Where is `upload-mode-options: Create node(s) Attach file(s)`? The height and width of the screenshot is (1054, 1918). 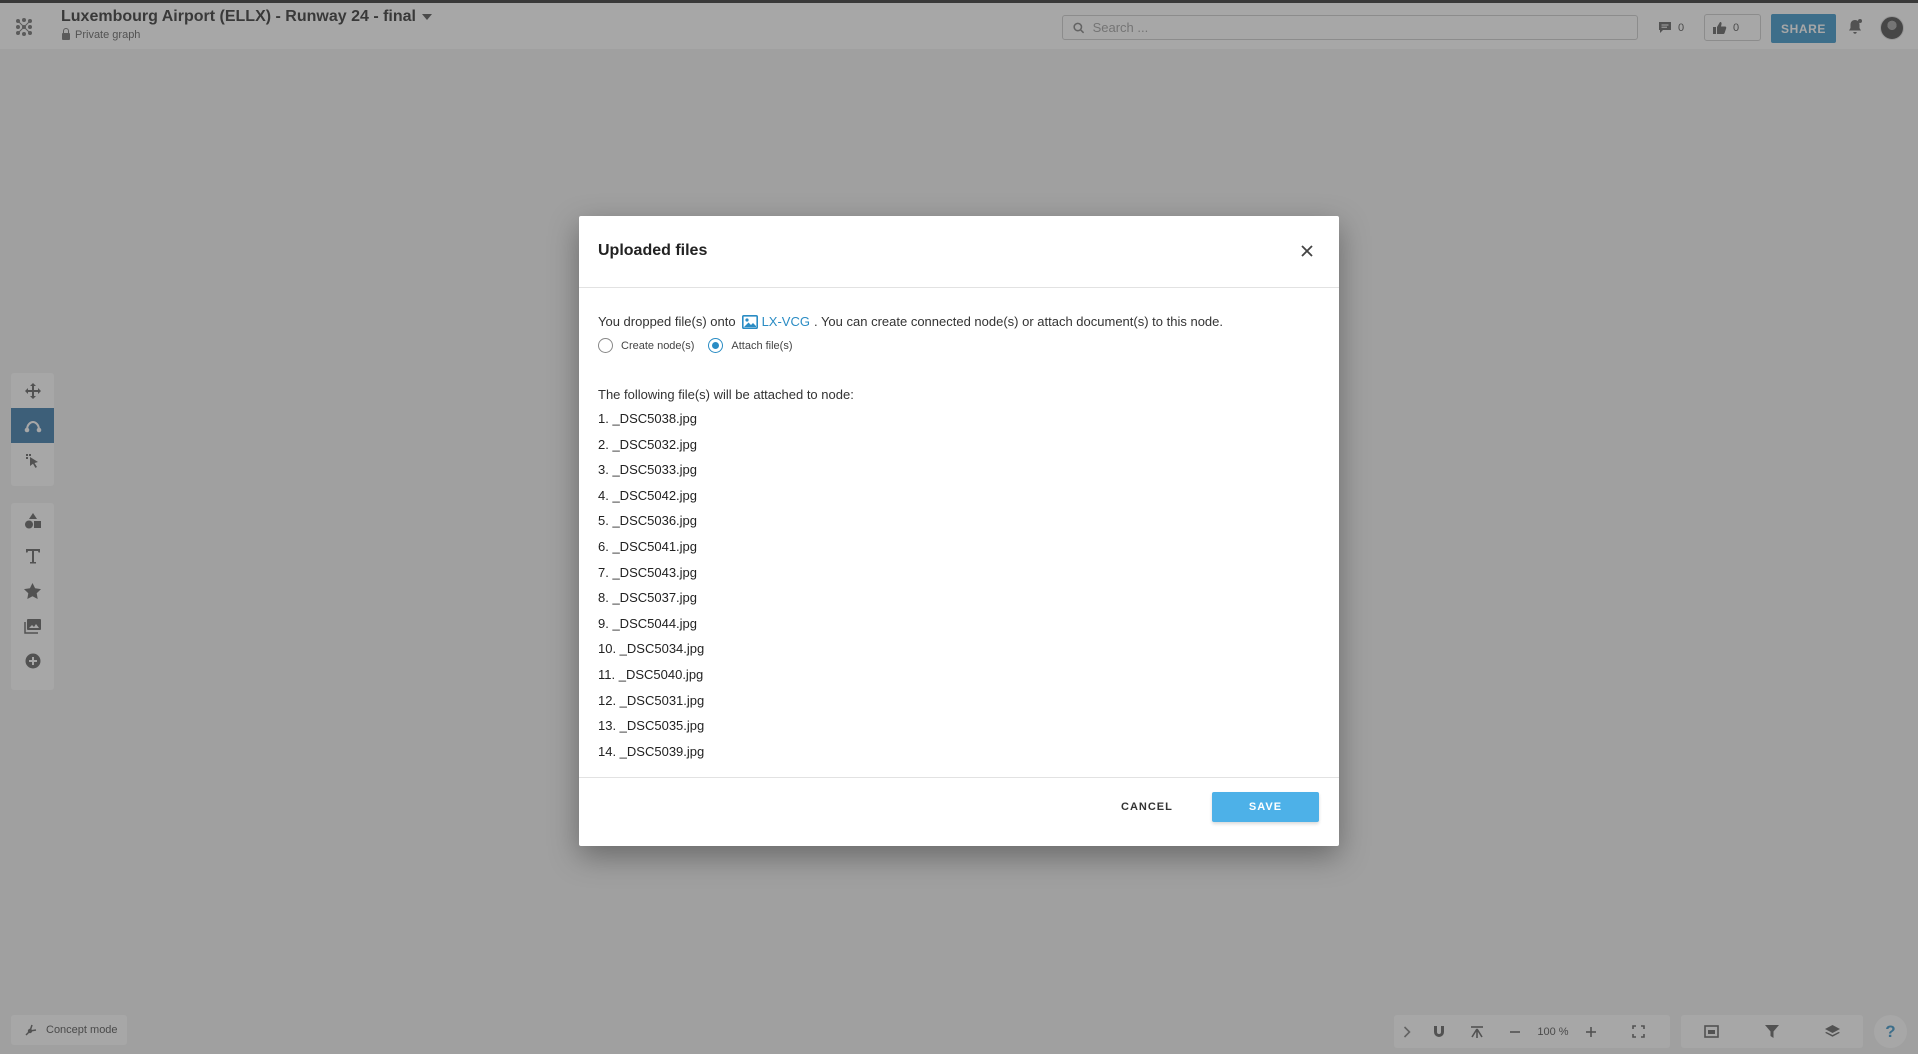 upload-mode-options: Create node(s) Attach file(s) is located at coordinates (959, 345).